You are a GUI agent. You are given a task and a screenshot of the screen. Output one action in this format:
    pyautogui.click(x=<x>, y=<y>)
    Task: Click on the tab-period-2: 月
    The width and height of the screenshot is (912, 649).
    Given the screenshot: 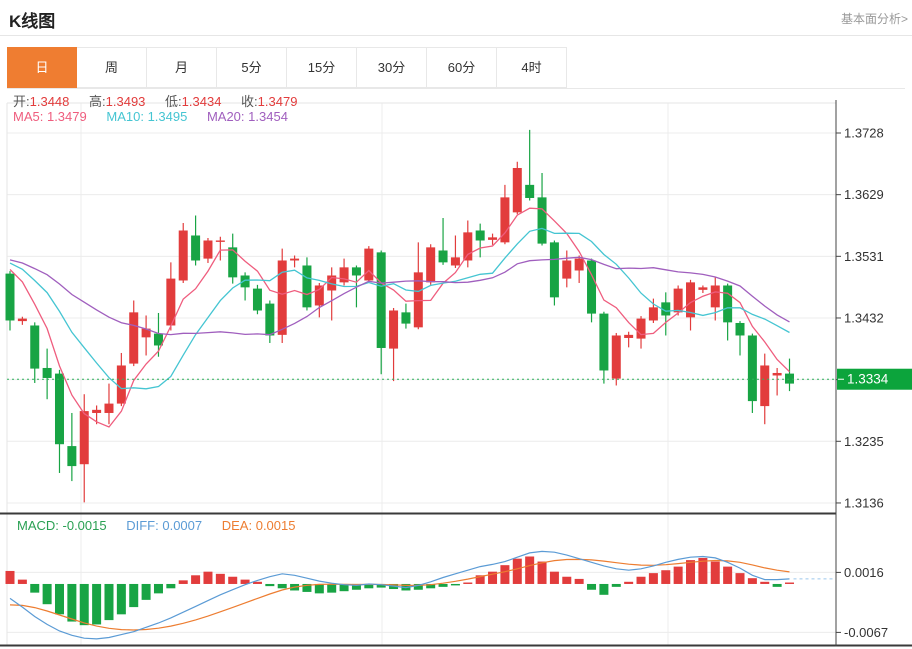 What is the action you would take?
    pyautogui.click(x=182, y=67)
    